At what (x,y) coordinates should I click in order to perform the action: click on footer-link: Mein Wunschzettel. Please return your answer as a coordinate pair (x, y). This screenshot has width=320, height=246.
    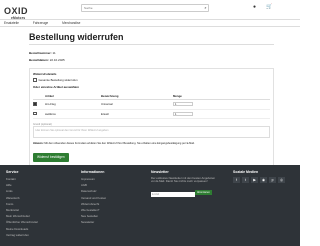
    Looking at the image, I should click on (22, 216).